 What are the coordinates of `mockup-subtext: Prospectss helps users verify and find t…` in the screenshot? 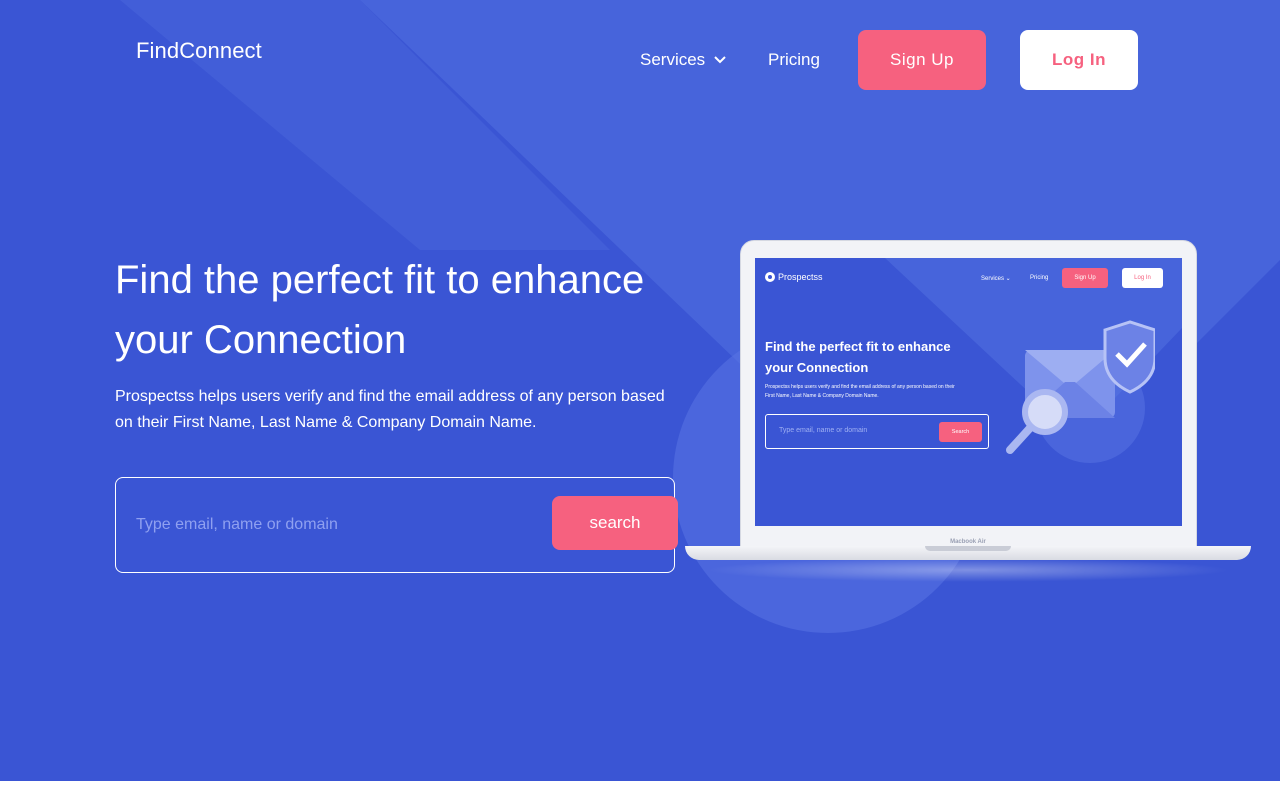 It's located at (860, 391).